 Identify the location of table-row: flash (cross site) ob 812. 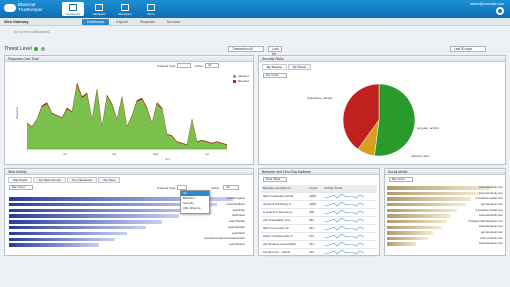
(319, 228).